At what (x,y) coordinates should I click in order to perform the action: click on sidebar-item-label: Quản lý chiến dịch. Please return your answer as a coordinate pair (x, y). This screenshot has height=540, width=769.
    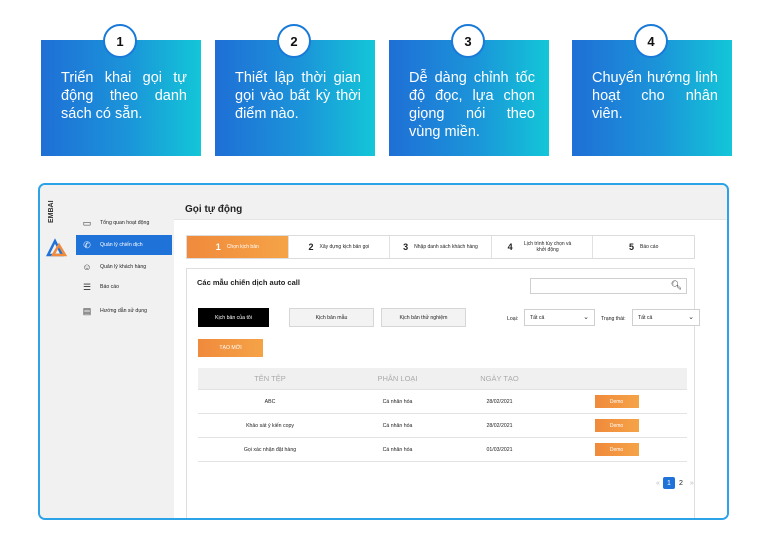
    Looking at the image, I should click on (121, 245).